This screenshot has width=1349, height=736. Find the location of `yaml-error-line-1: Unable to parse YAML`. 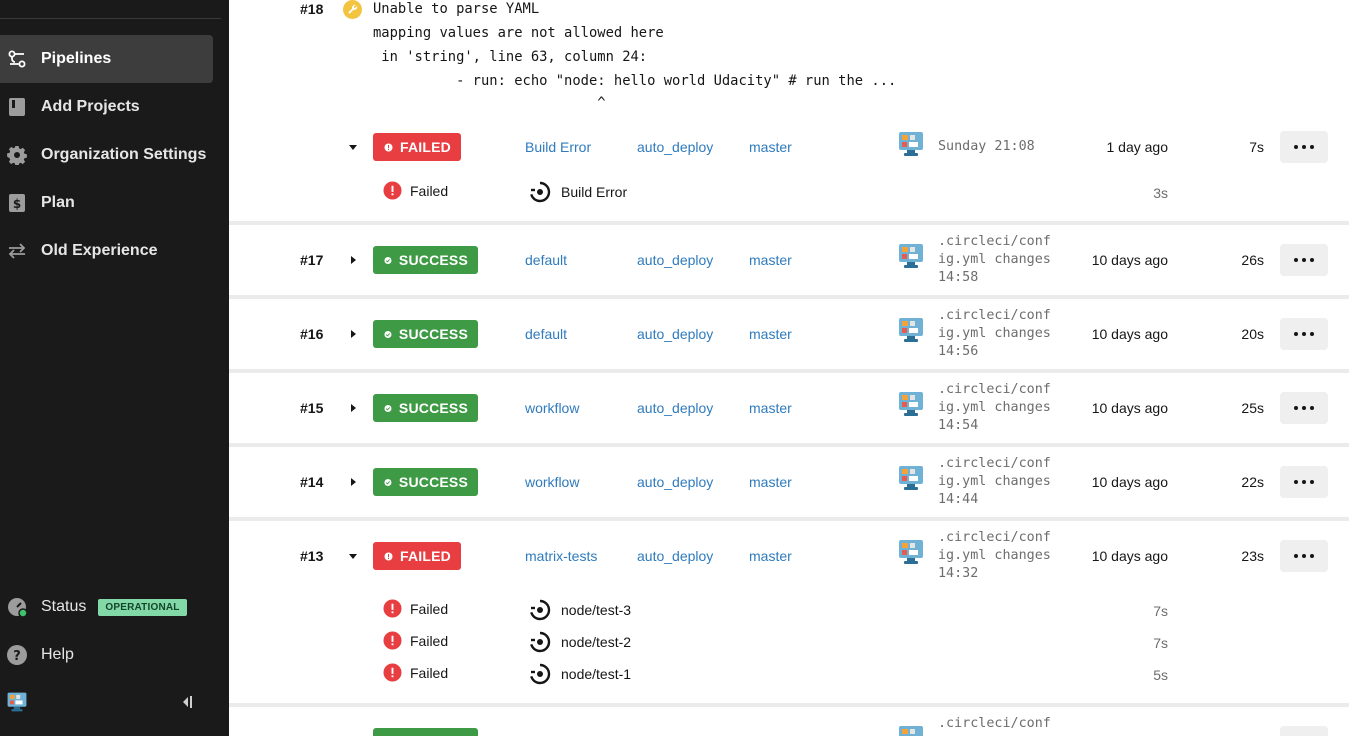

yaml-error-line-1: Unable to parse YAML is located at coordinates (456, 9).